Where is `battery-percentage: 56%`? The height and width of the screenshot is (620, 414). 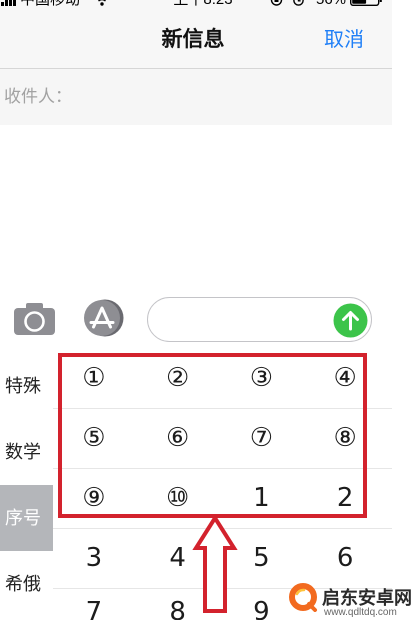 battery-percentage: 56% is located at coordinates (331, 5).